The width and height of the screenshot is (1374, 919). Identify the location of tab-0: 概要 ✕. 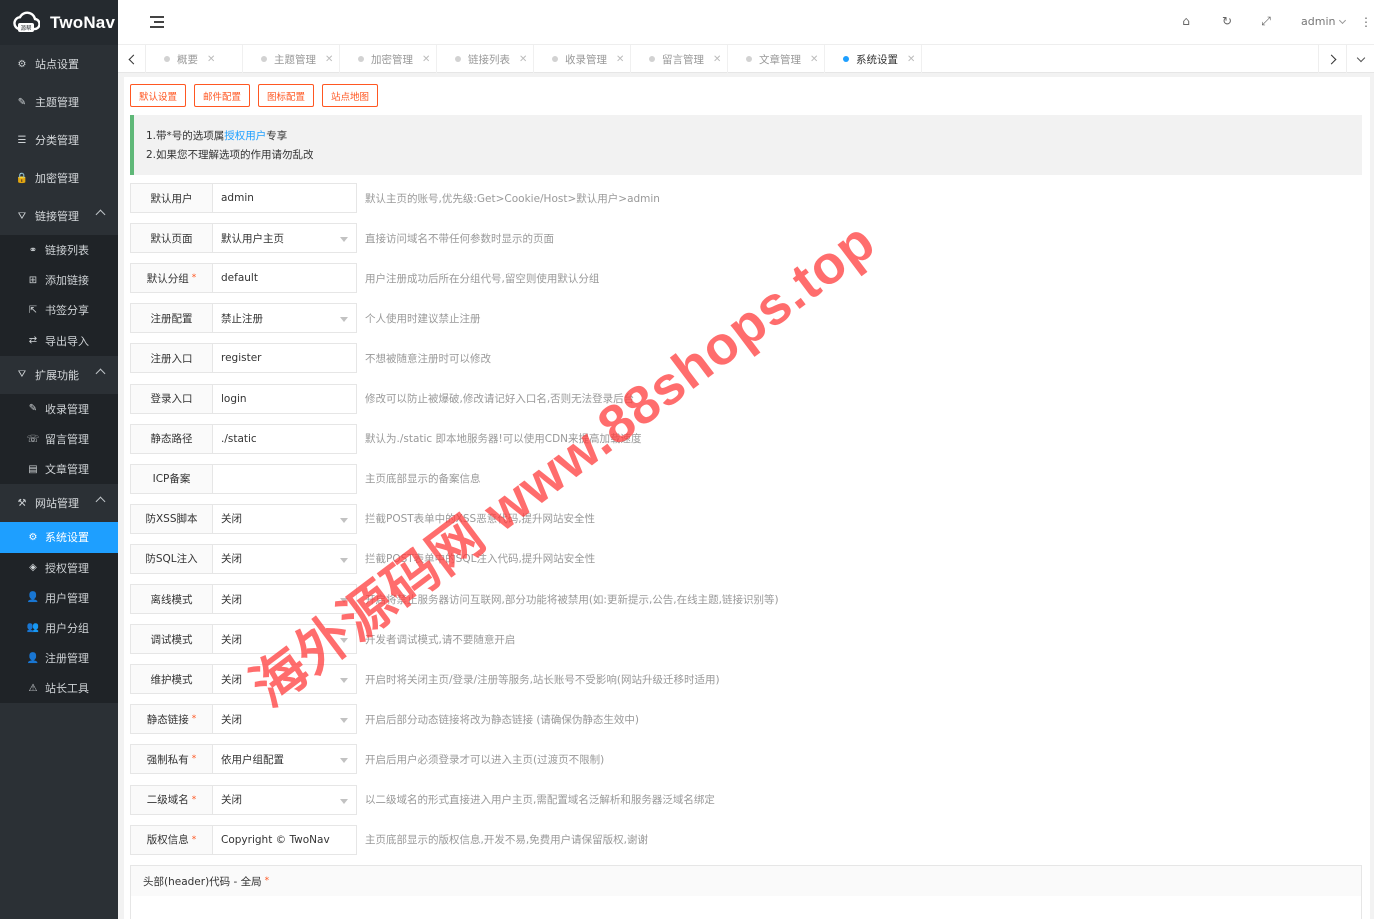
(194, 59).